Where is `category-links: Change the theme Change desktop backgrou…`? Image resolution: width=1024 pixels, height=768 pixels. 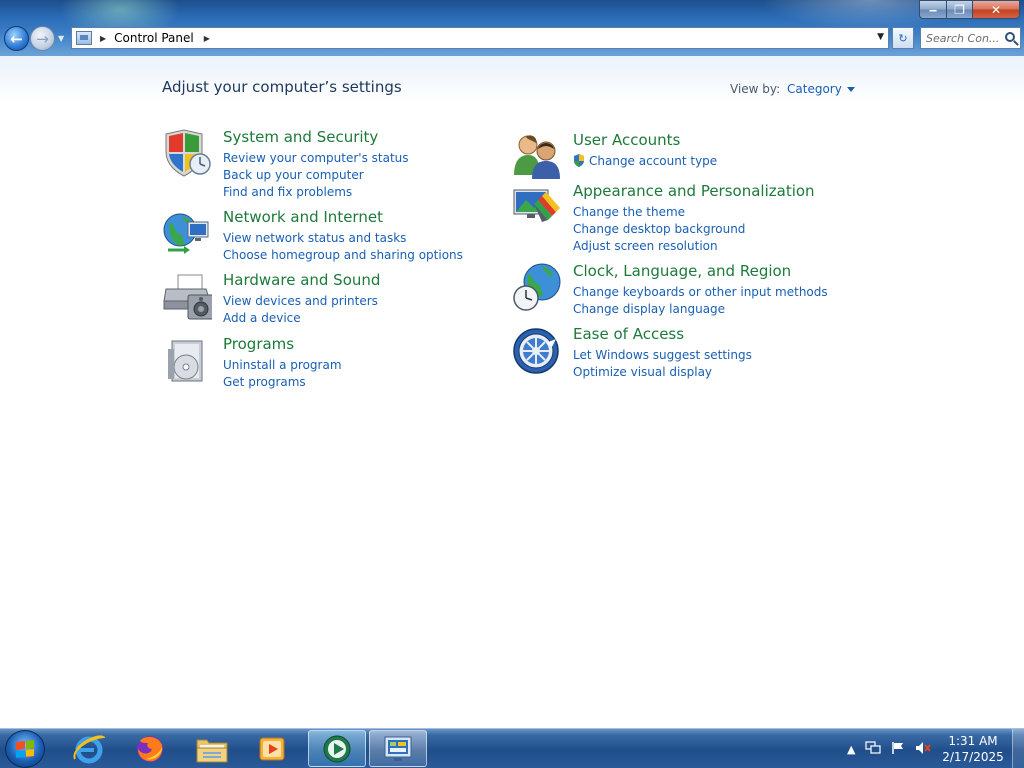 category-links: Change the theme Change desktop backgrou… is located at coordinates (659, 229).